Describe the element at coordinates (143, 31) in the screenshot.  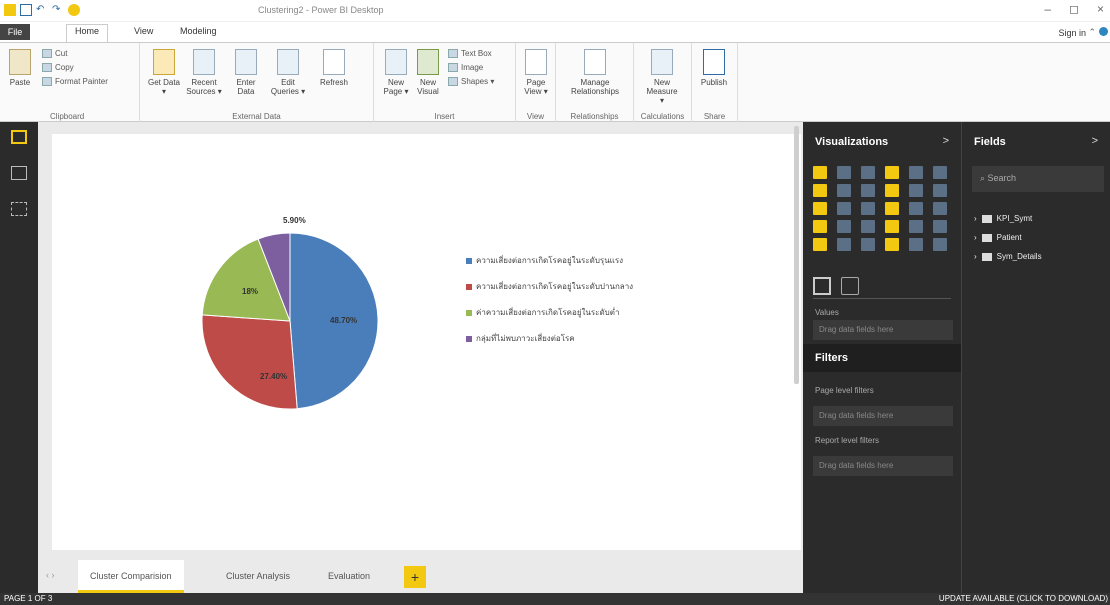
I see `tab-view: View` at that location.